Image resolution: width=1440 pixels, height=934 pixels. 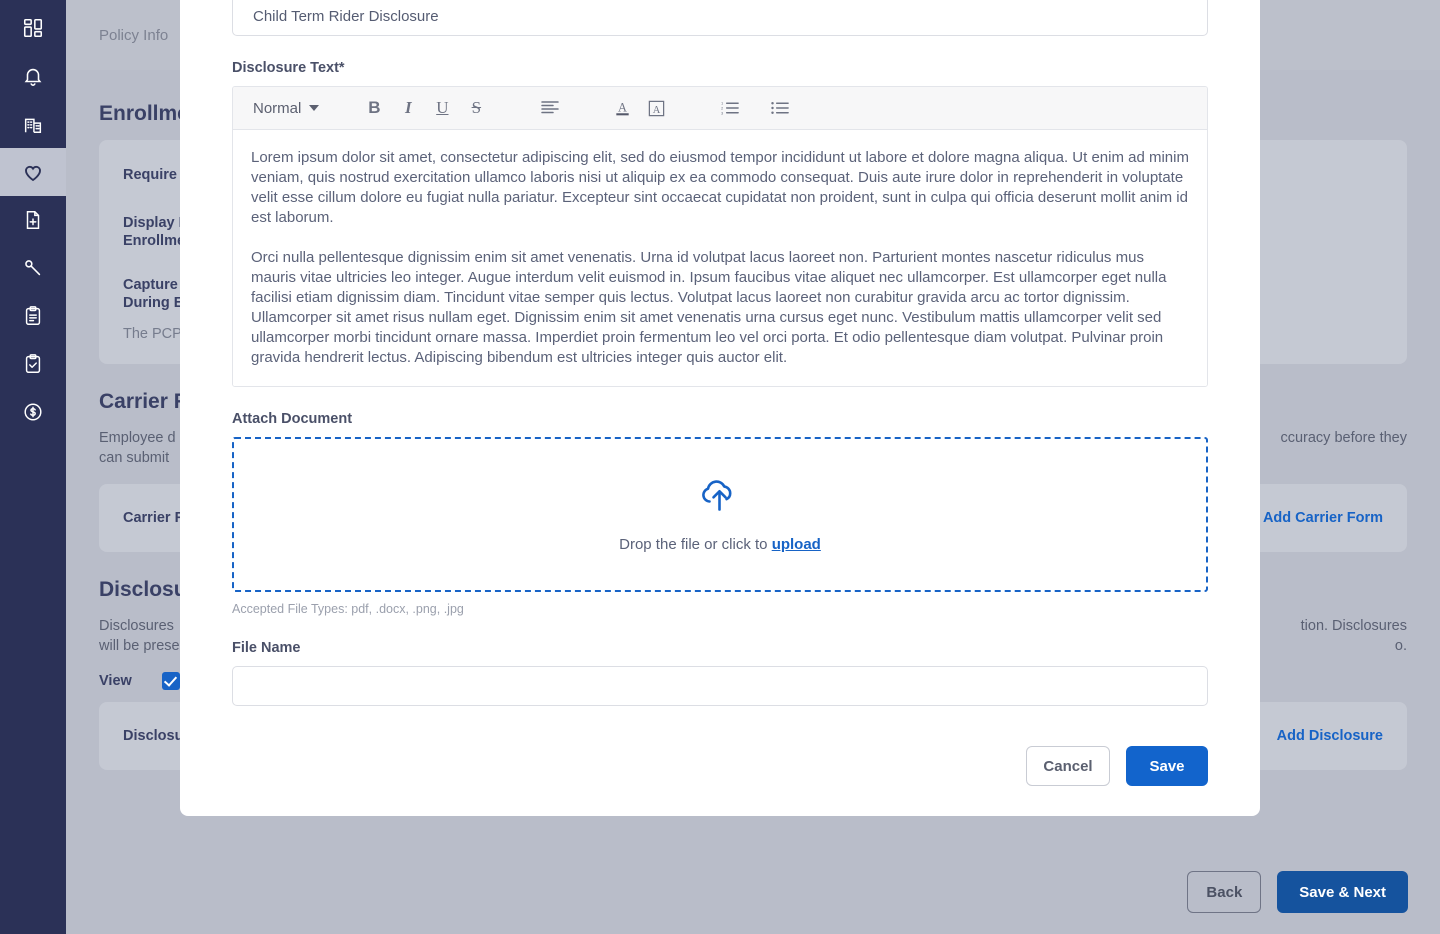 What do you see at coordinates (1224, 892) in the screenshot?
I see `back-button: Back` at bounding box center [1224, 892].